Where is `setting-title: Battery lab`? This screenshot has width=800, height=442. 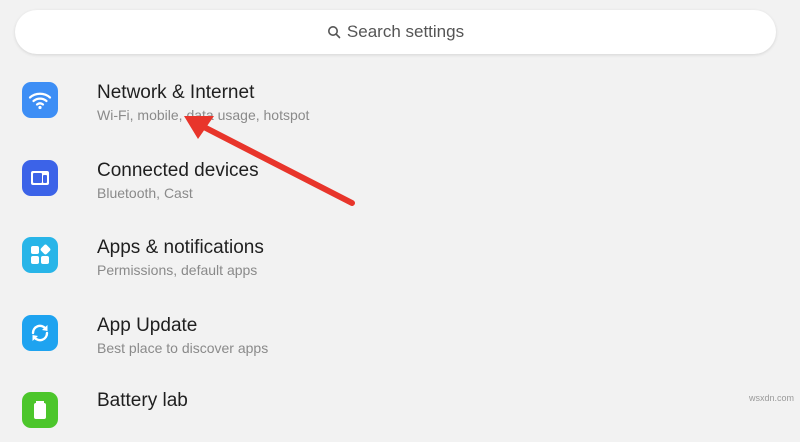 setting-title: Battery lab is located at coordinates (142, 400).